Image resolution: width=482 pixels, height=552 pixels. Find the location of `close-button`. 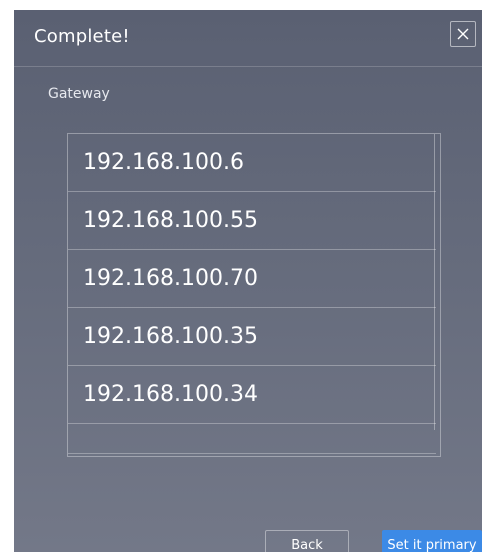

close-button is located at coordinates (463, 34).